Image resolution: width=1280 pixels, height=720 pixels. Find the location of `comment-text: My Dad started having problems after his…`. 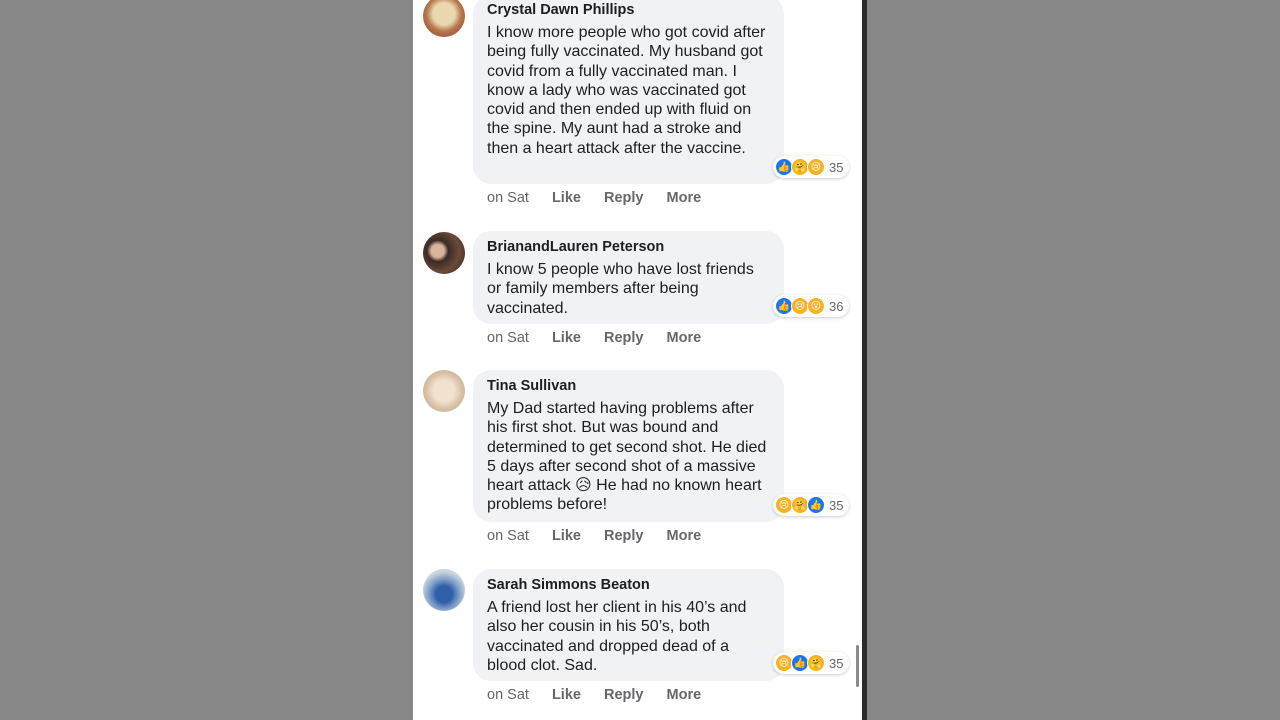

comment-text: My Dad started having problems after his… is located at coordinates (627, 457).